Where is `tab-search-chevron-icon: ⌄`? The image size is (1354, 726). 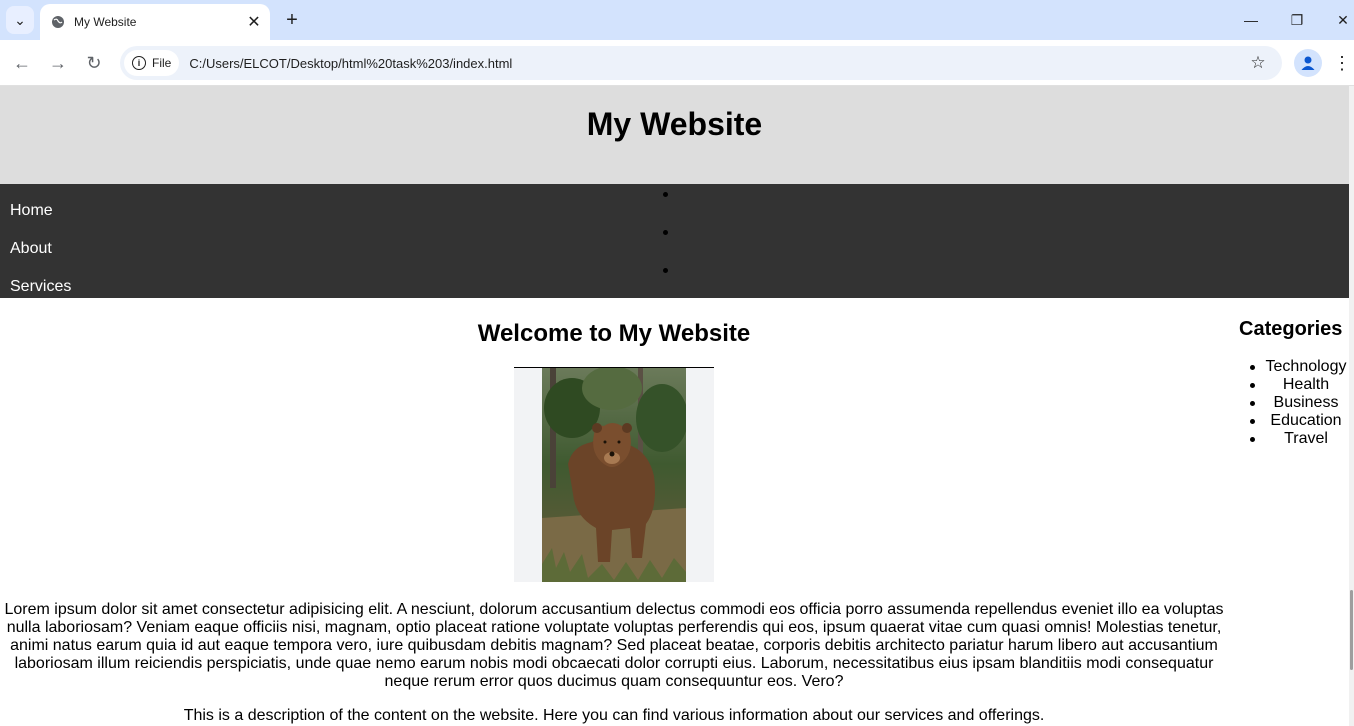
tab-search-chevron-icon: ⌄ is located at coordinates (20, 20).